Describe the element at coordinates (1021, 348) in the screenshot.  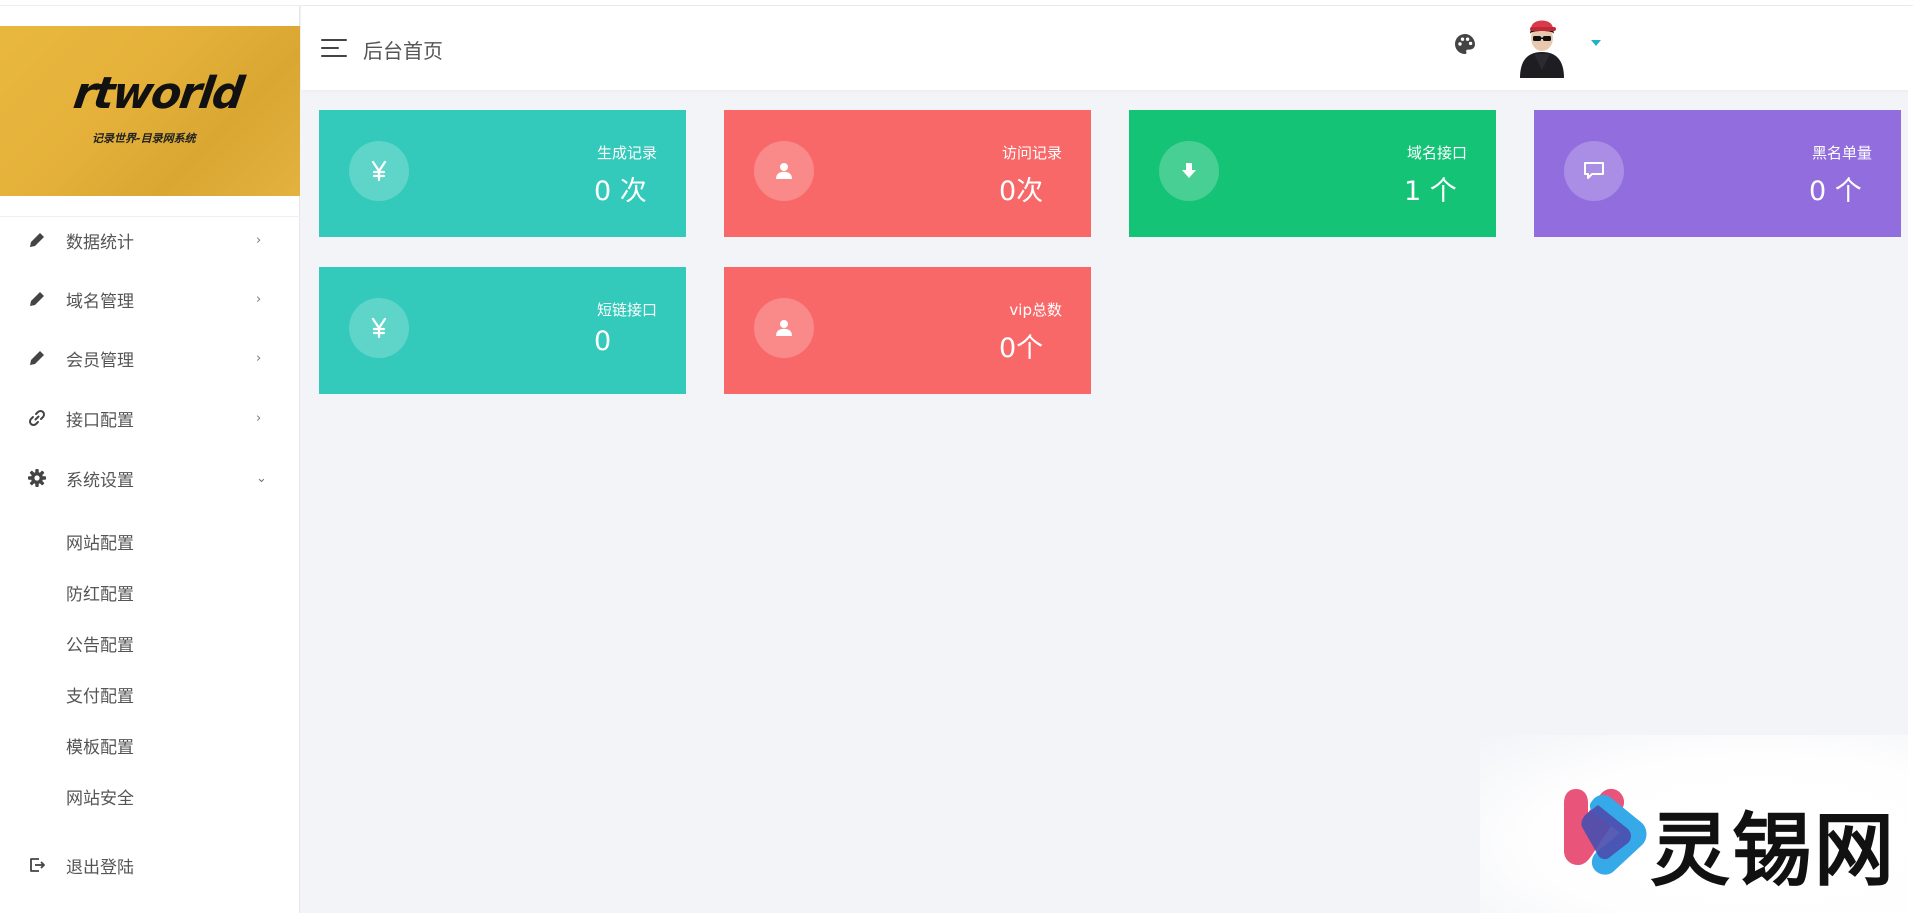
I see `card-value: 0个` at that location.